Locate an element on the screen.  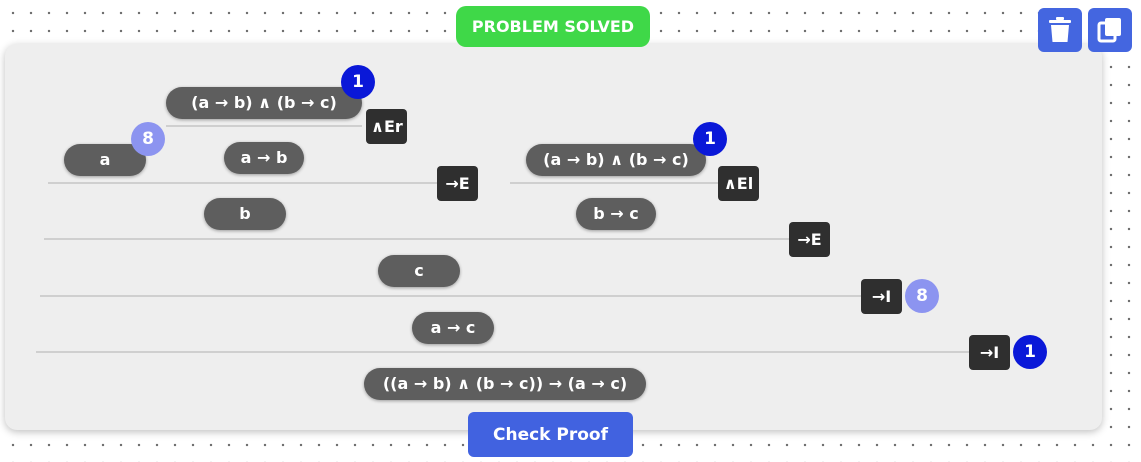
check-proof-button: Check Proof is located at coordinates (550, 434).